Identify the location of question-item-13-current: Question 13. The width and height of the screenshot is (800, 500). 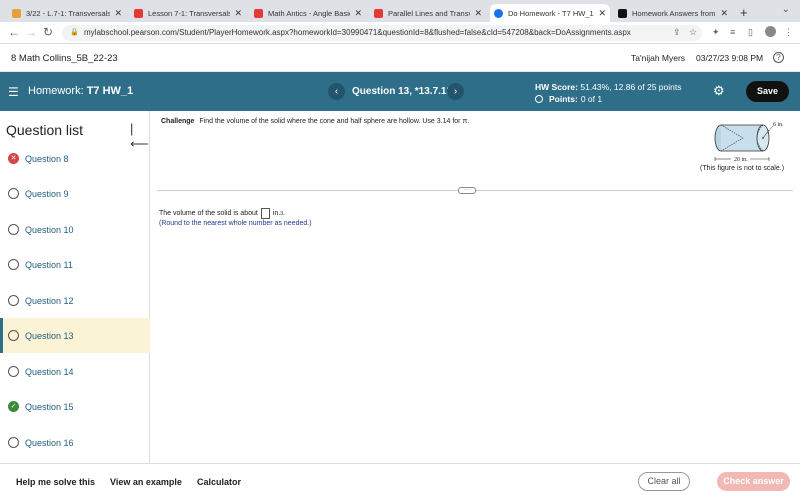
(75, 335).